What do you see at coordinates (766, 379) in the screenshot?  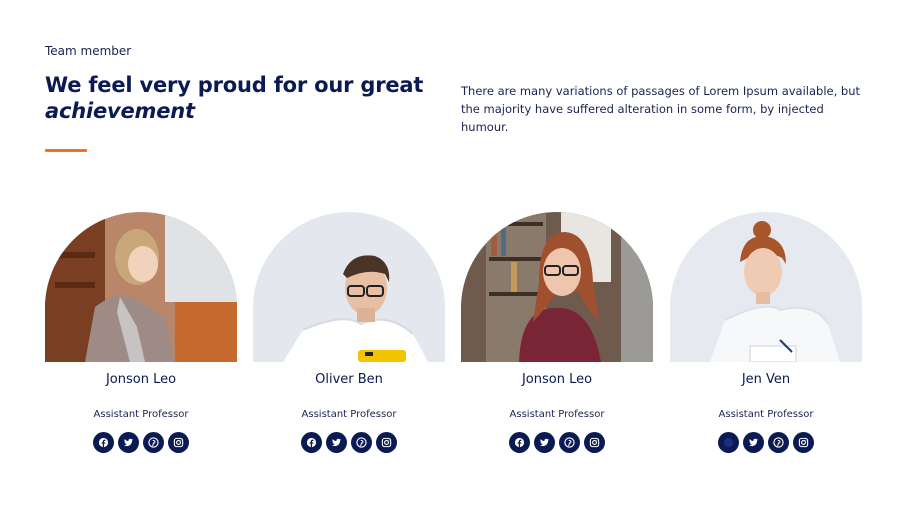 I see `member-name: Jen Ven` at bounding box center [766, 379].